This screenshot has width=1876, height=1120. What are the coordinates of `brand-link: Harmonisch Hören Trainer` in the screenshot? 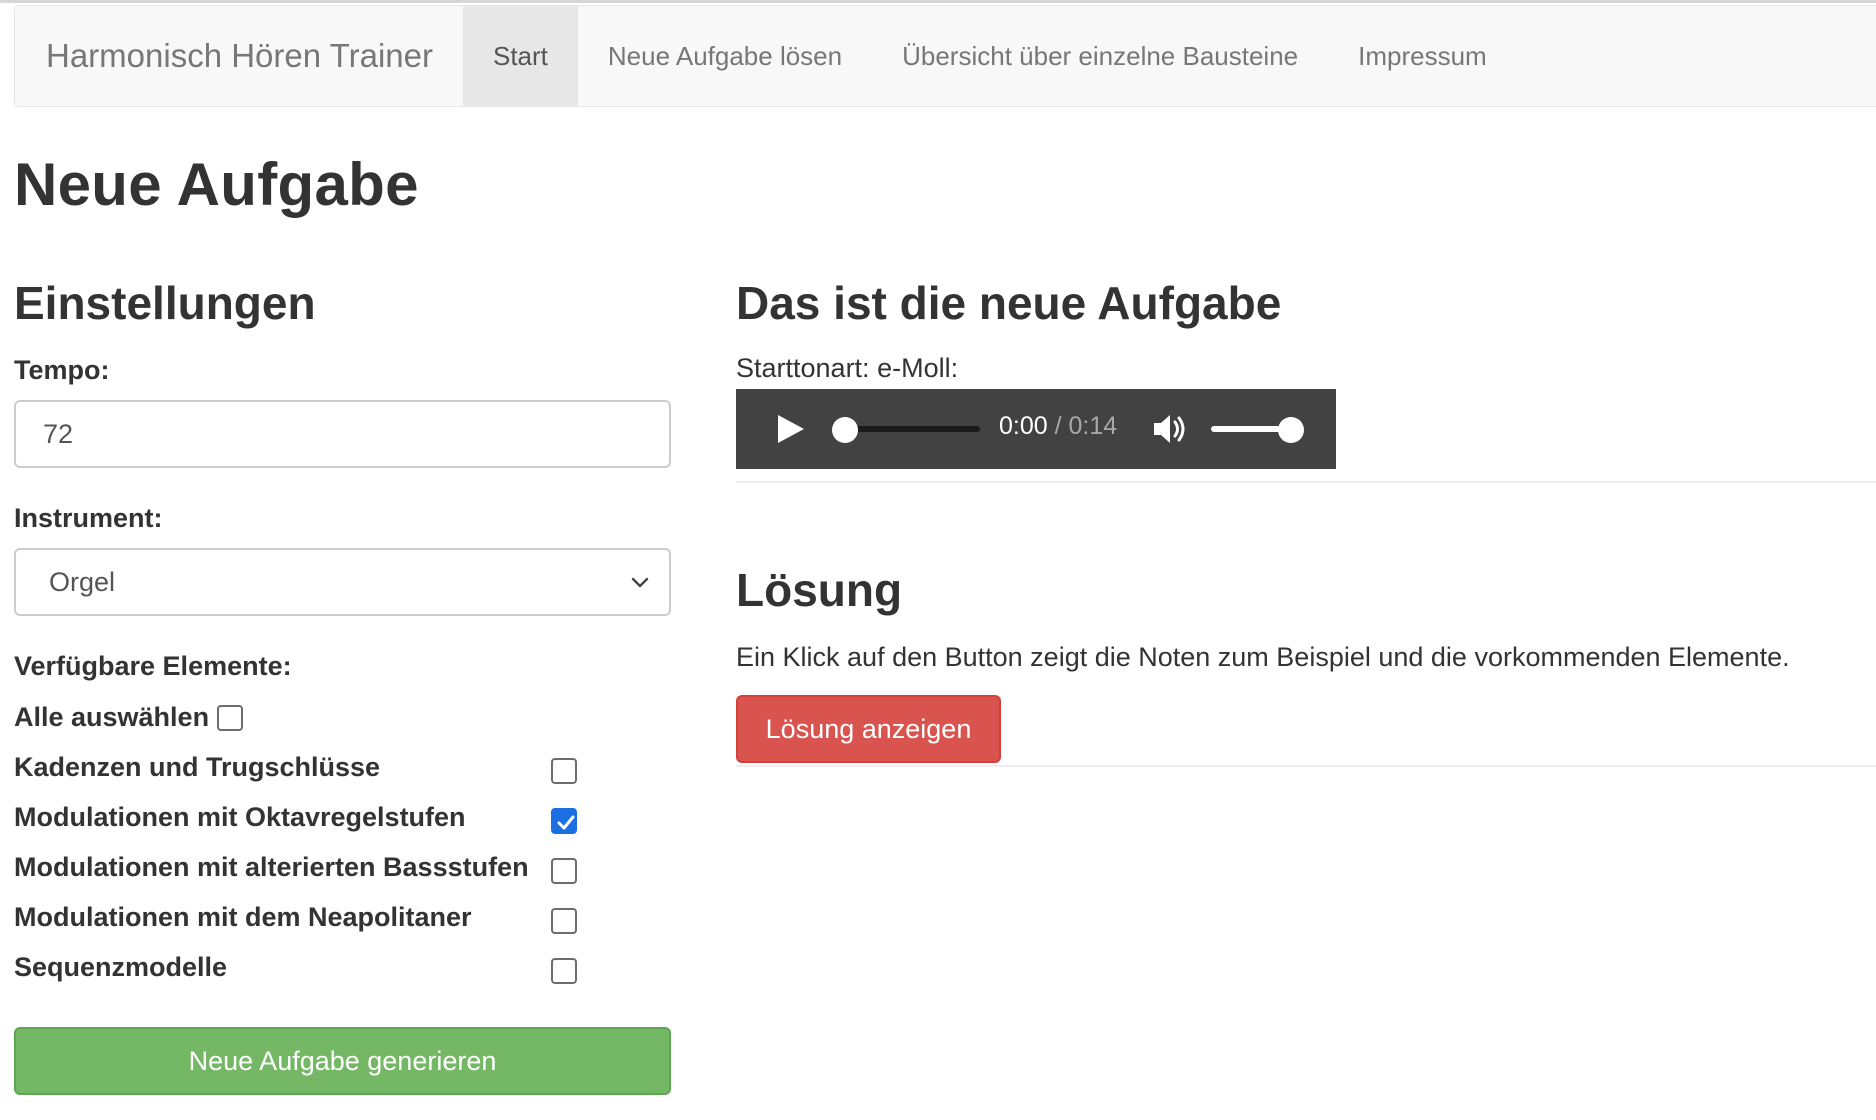 It's located at (239, 56).